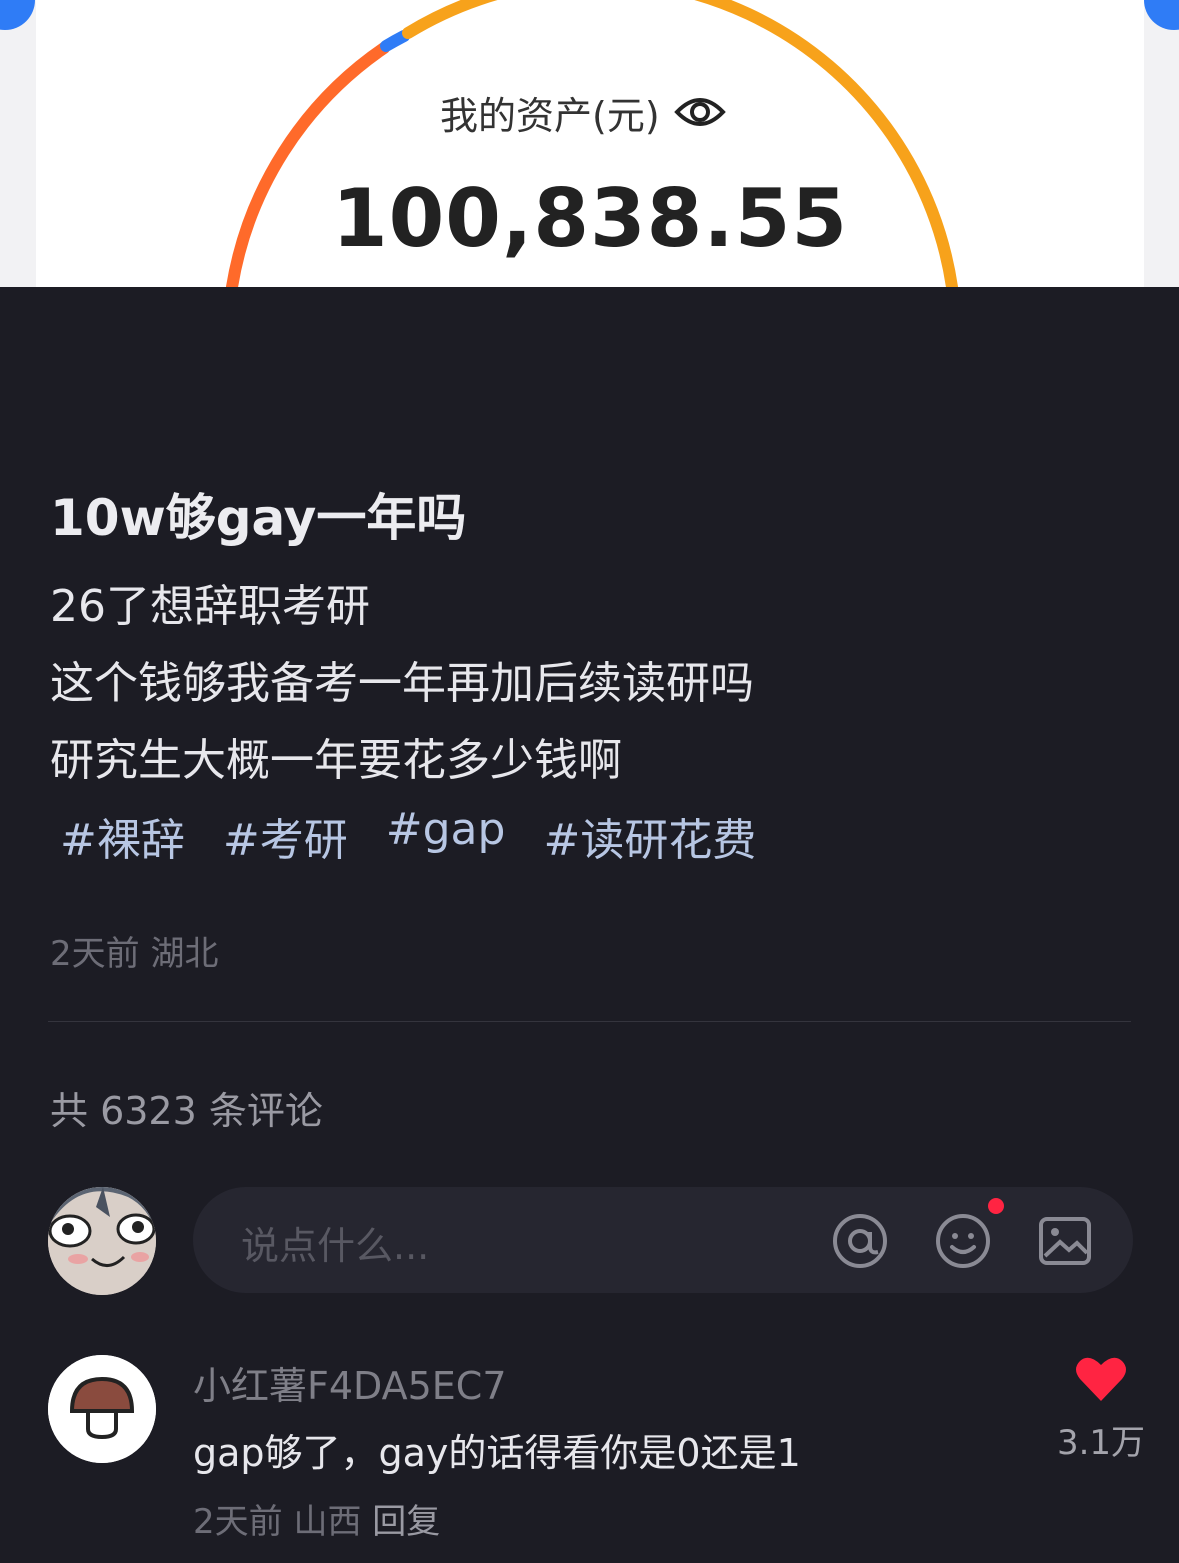 The width and height of the screenshot is (1179, 1563). I want to click on comment-meta: 2天前 山西 回复, so click(316, 1518).